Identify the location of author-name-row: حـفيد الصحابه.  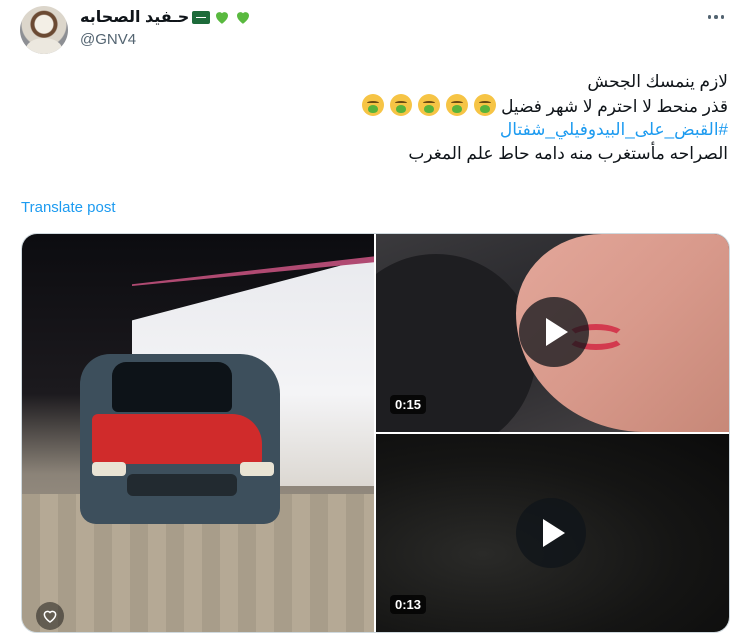
(166, 17).